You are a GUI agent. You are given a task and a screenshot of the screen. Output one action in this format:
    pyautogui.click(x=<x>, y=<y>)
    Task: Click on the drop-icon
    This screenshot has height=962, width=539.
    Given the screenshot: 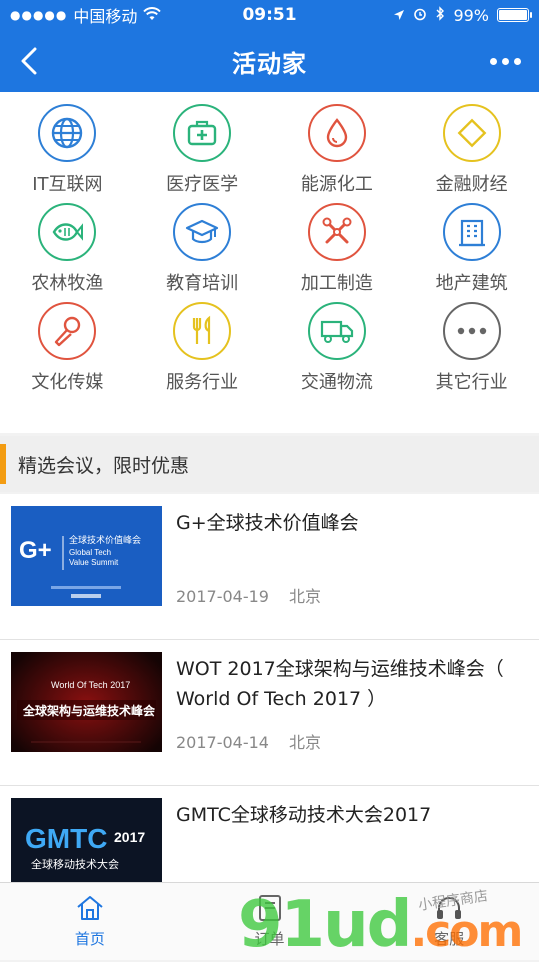 What is the action you would take?
    pyautogui.click(x=336, y=133)
    